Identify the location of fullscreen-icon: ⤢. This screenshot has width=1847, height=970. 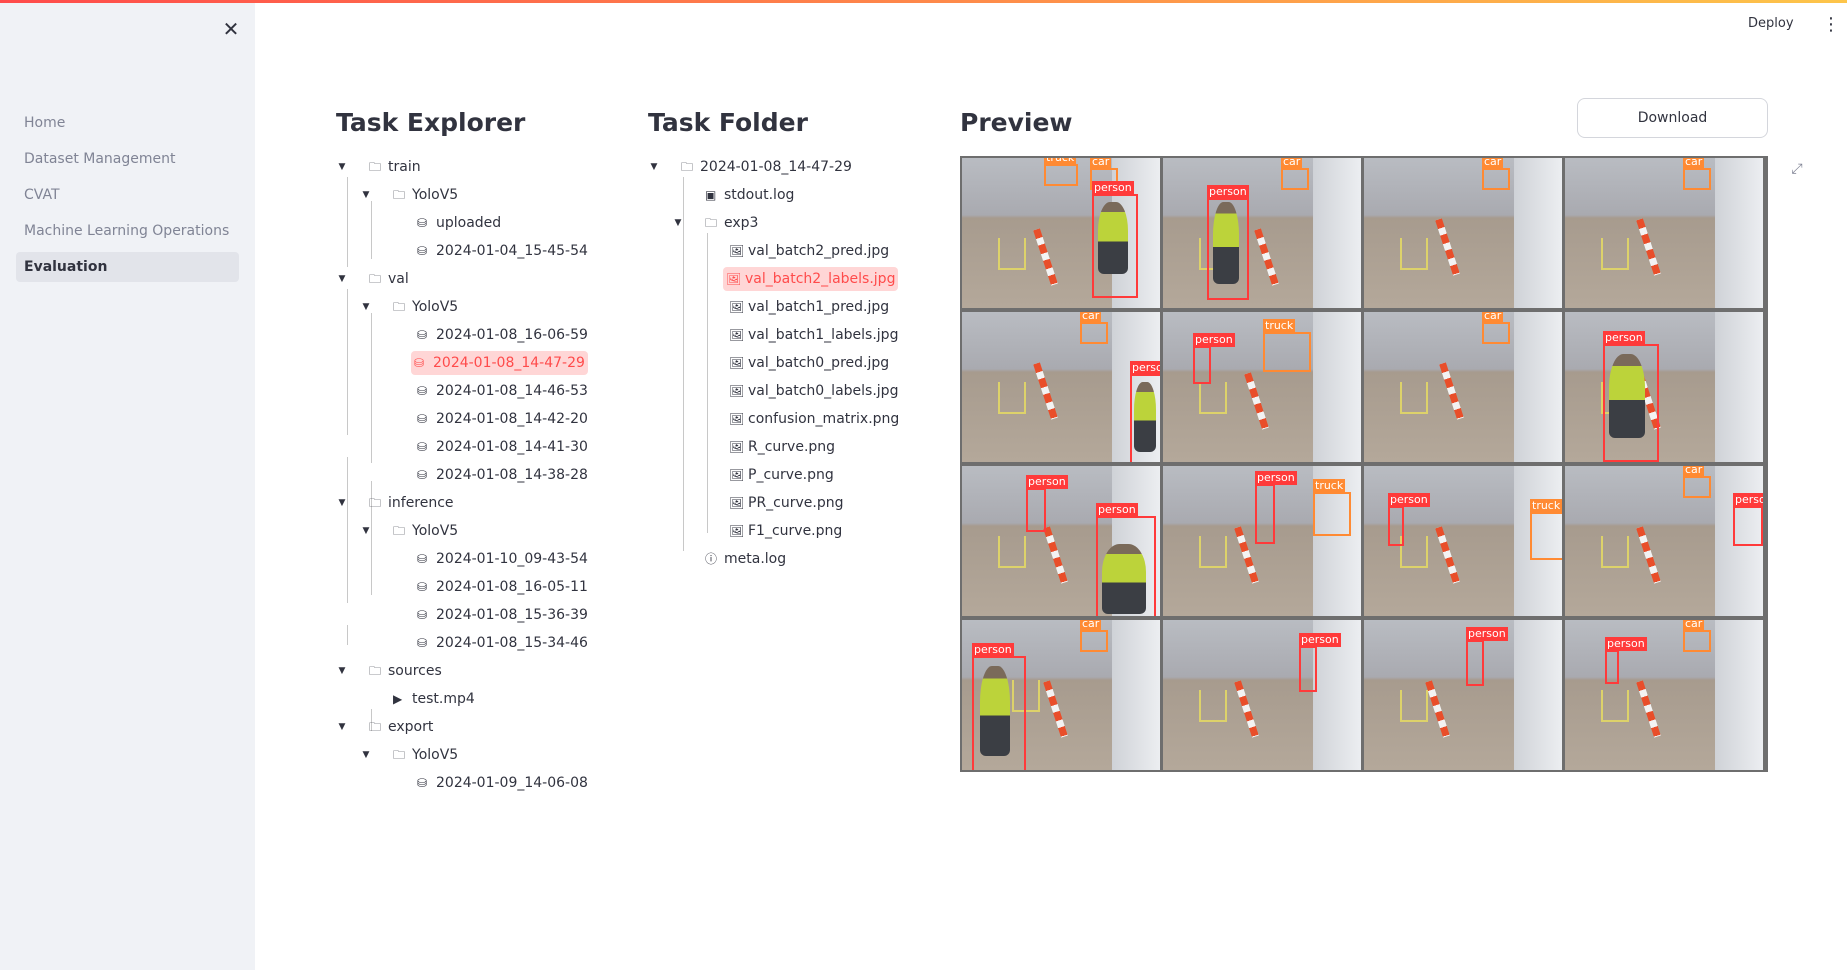
(1797, 170).